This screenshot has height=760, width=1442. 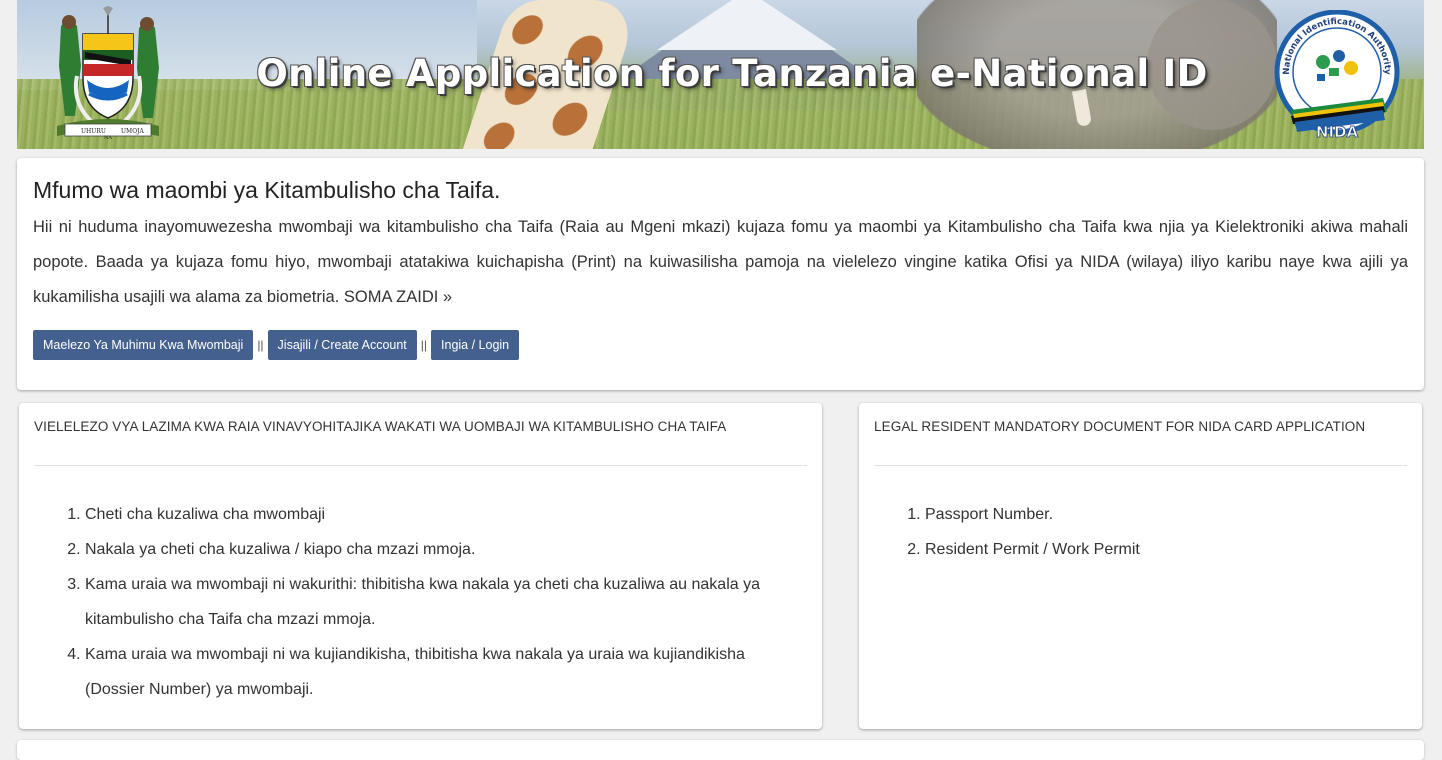 What do you see at coordinates (133, 131) in the screenshot?
I see `motto-right: UMOJA` at bounding box center [133, 131].